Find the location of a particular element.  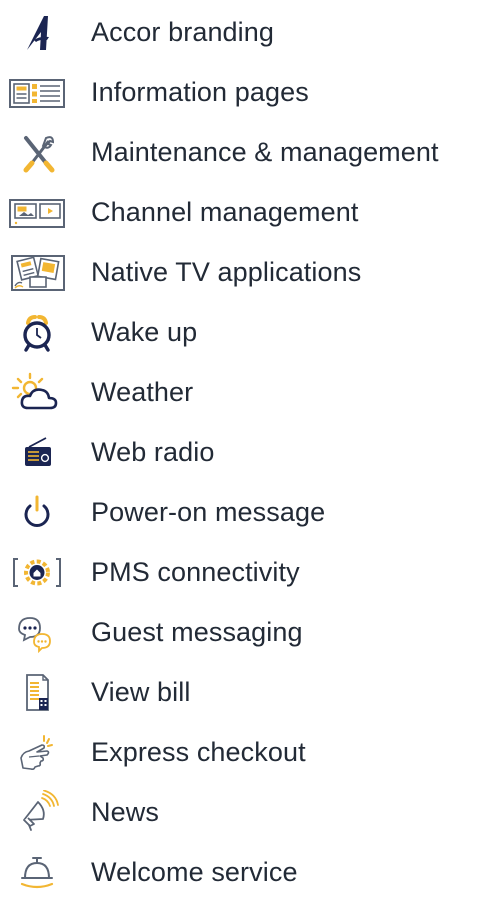

feature-item-news: News is located at coordinates (248, 812).